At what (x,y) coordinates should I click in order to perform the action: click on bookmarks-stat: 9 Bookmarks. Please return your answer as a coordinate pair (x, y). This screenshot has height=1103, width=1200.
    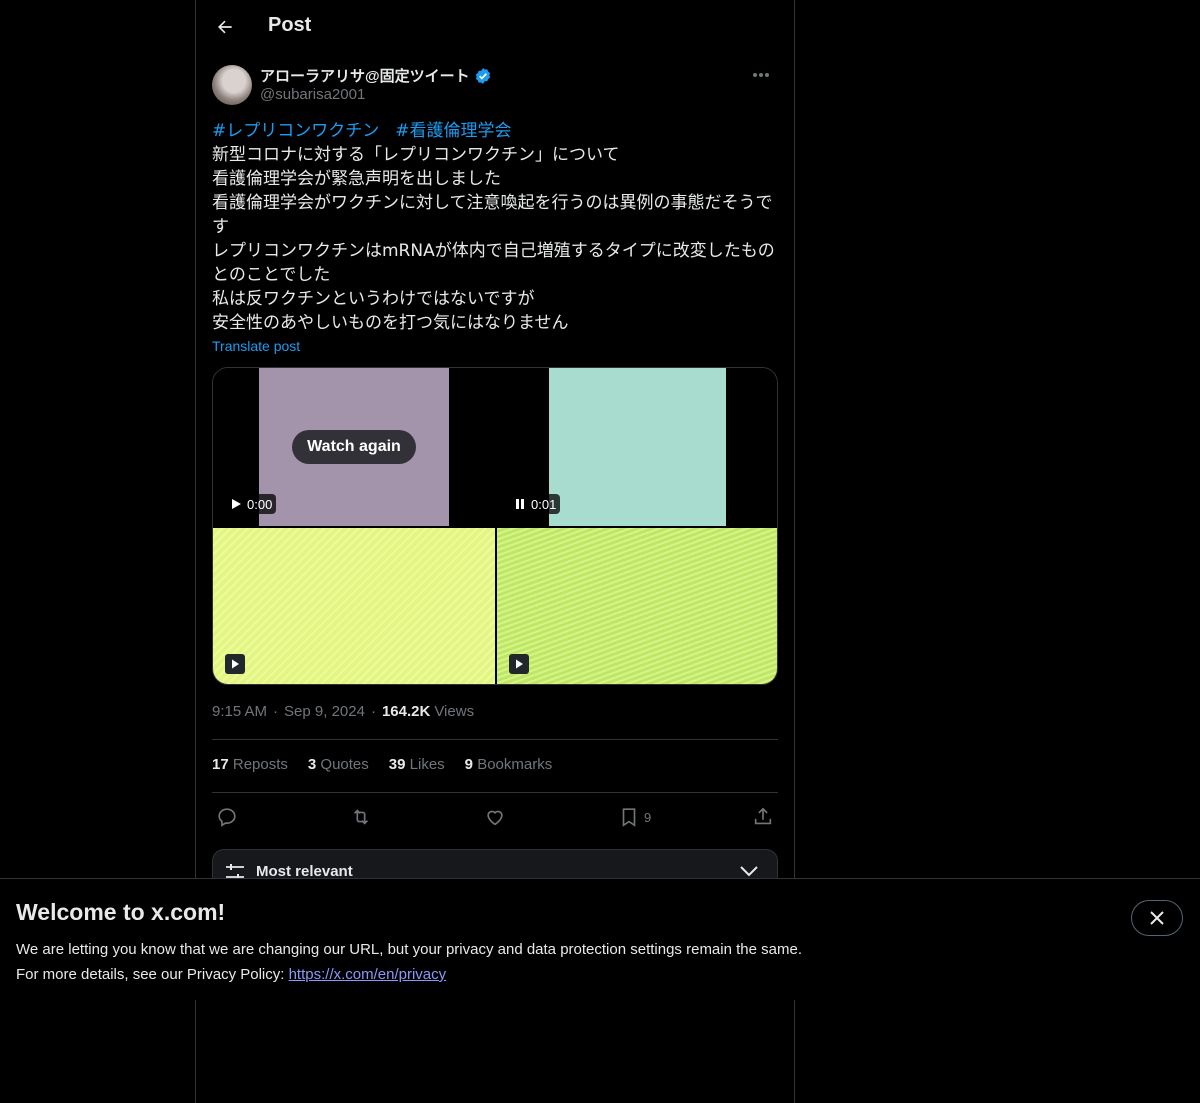
    Looking at the image, I should click on (509, 764).